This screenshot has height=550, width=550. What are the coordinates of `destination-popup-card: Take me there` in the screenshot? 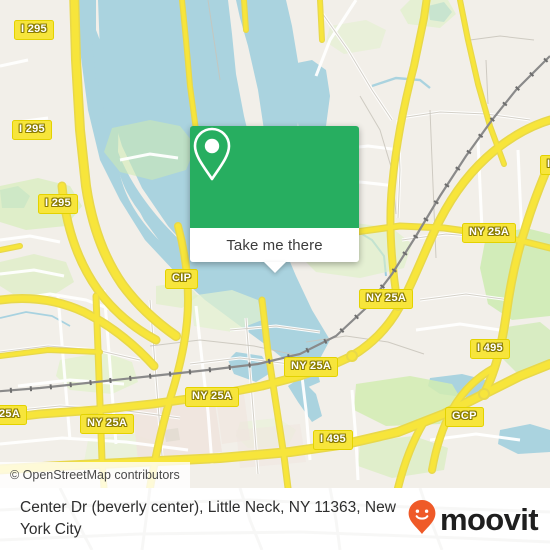 It's located at (274, 199).